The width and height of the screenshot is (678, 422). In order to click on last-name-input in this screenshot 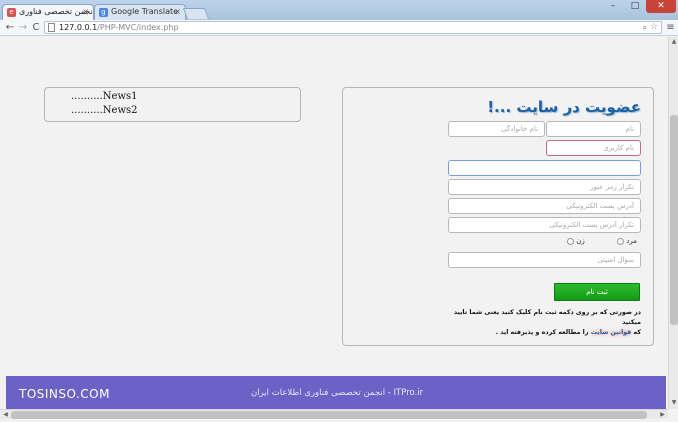, I will do `click(496, 129)`.